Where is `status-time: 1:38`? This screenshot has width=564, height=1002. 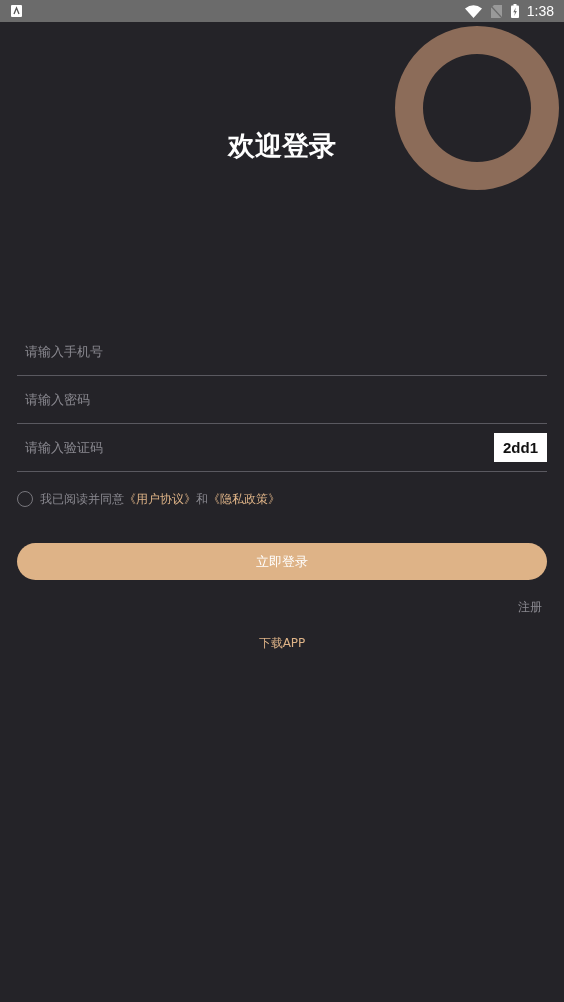 status-time: 1:38 is located at coordinates (540, 11).